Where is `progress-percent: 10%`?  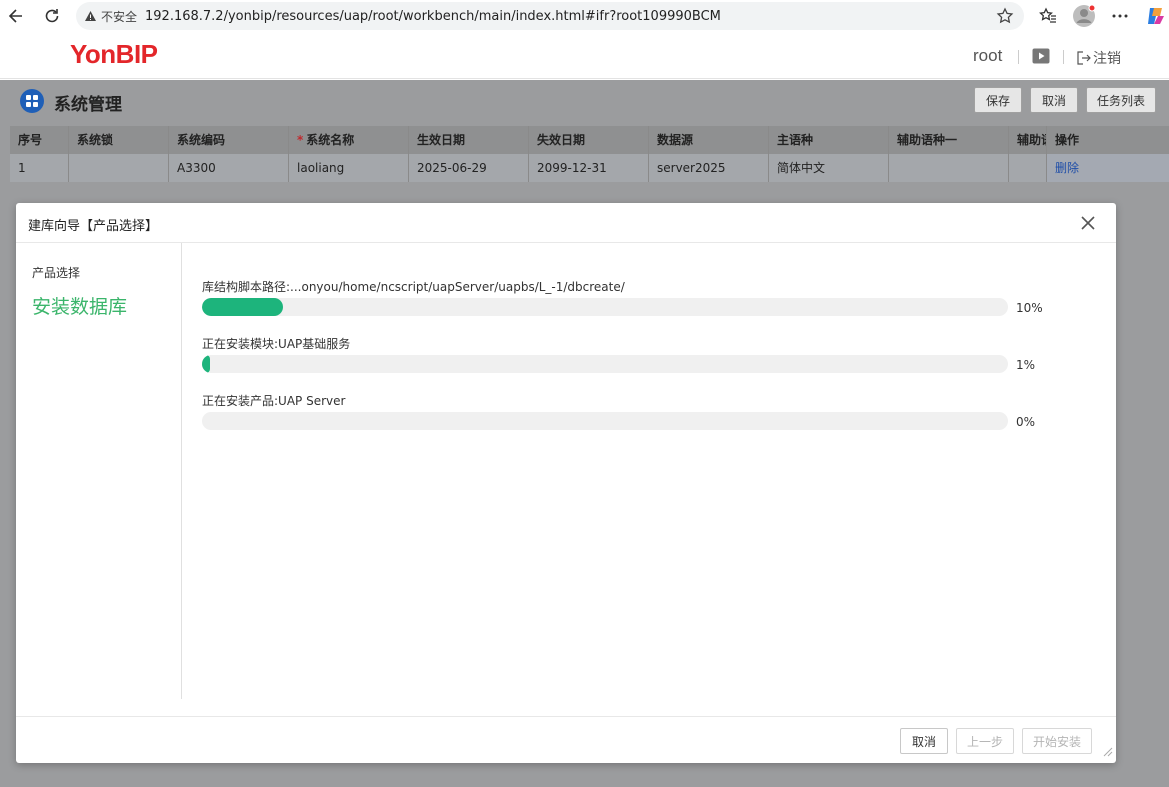 progress-percent: 10% is located at coordinates (1029, 308).